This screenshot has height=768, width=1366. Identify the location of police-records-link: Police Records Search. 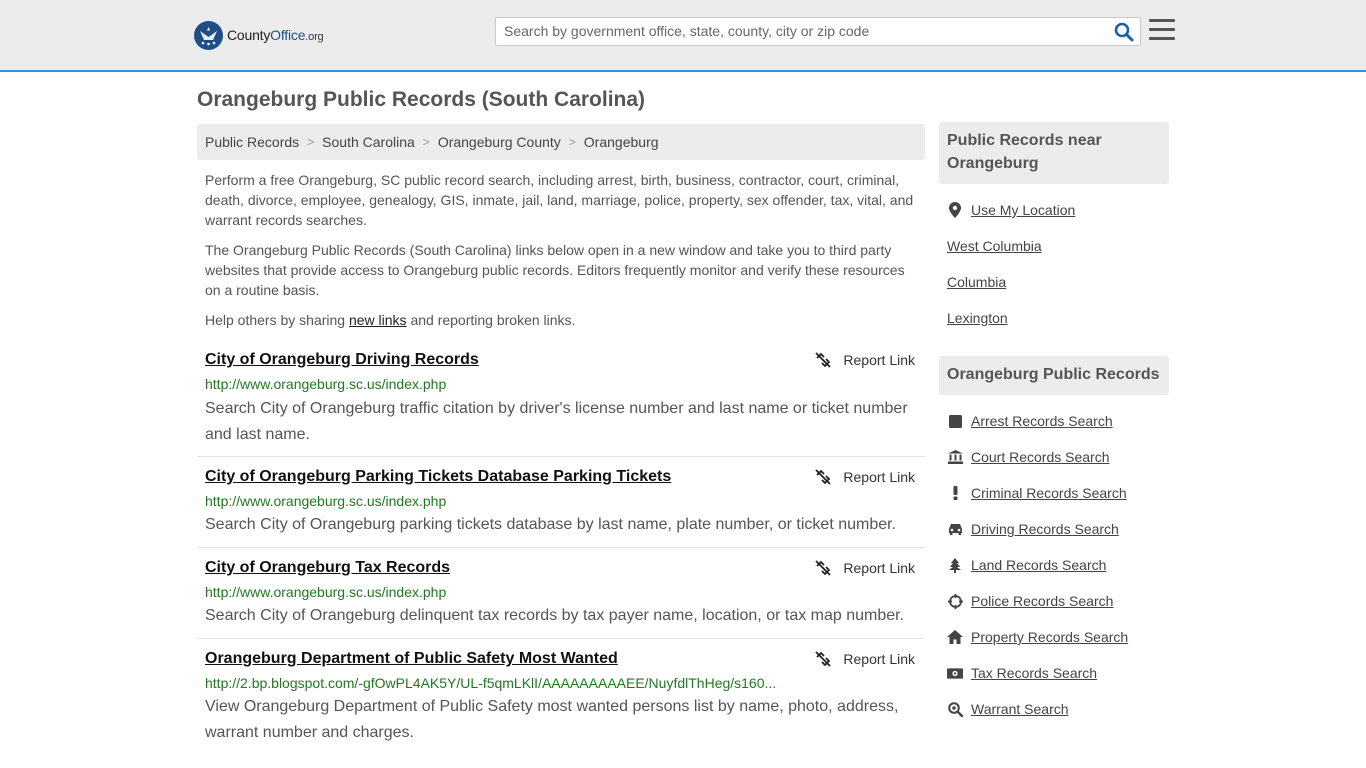
(1030, 601).